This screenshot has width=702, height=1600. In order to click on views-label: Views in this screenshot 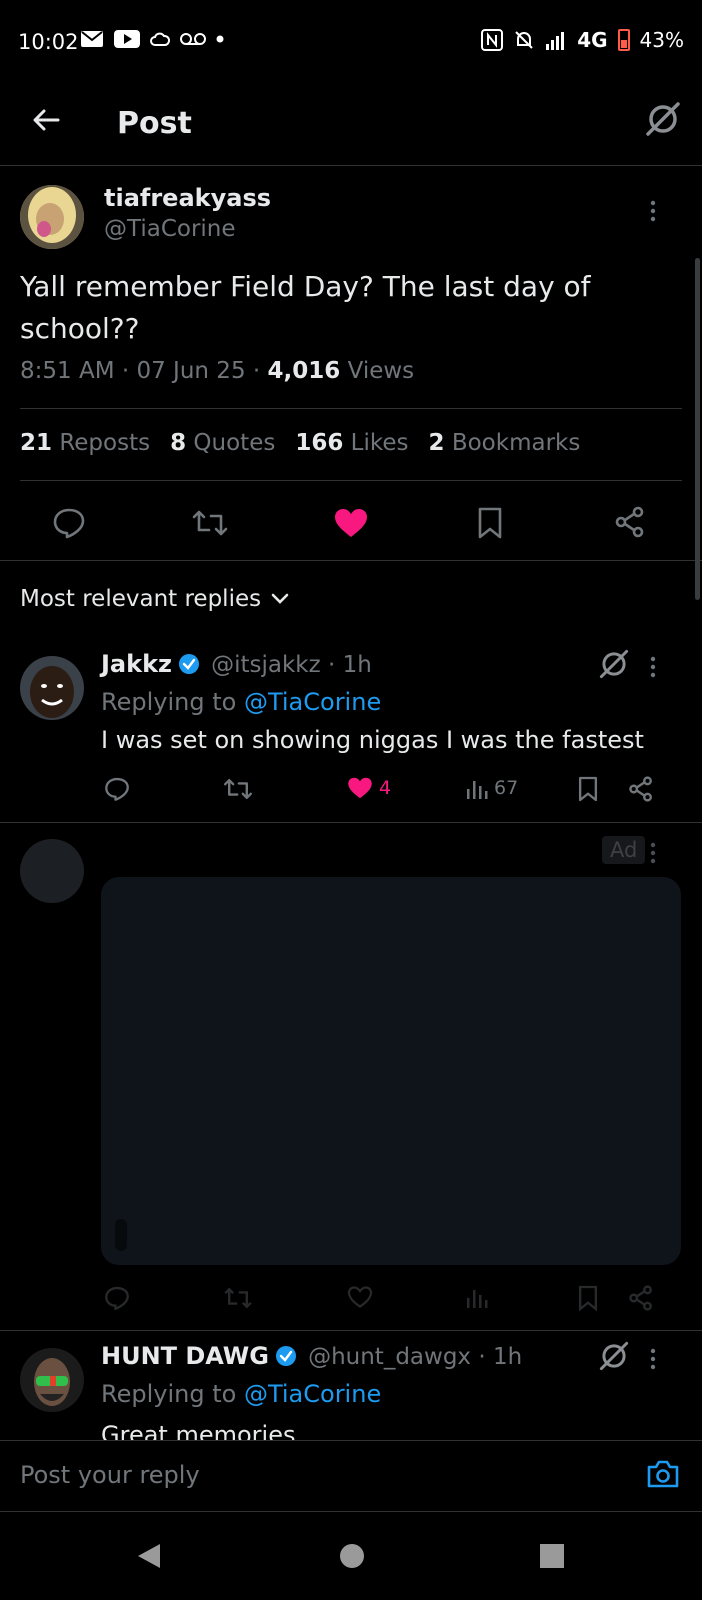, I will do `click(381, 371)`.